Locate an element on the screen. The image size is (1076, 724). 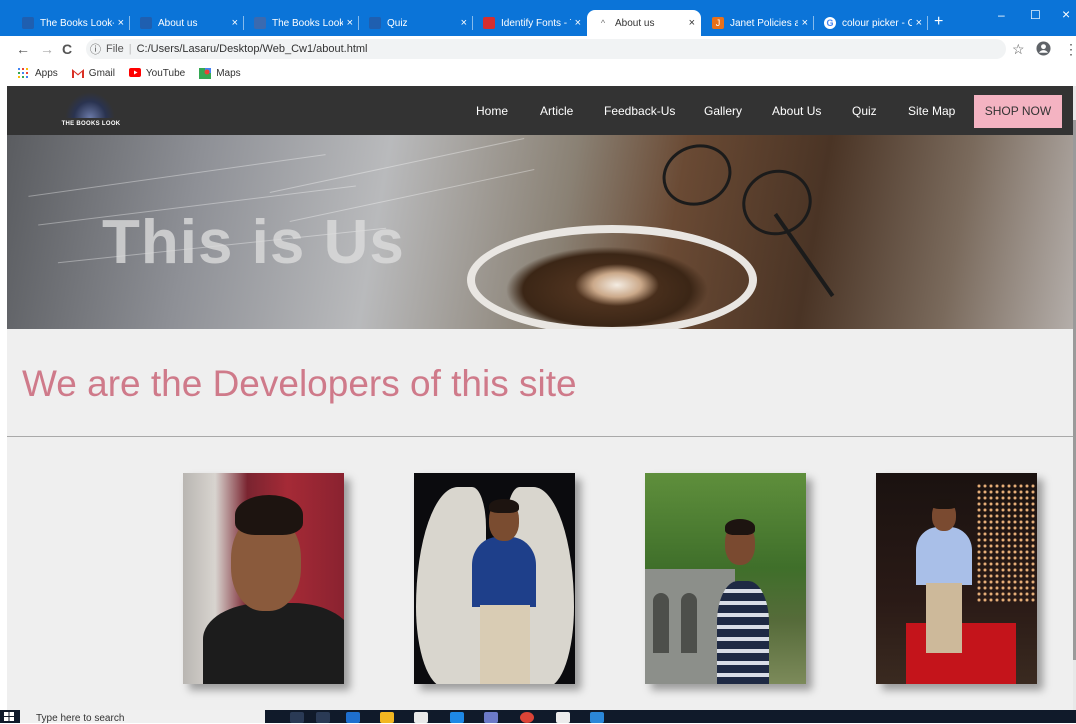
forward-arrow-icon: → is located at coordinates (47, 49).